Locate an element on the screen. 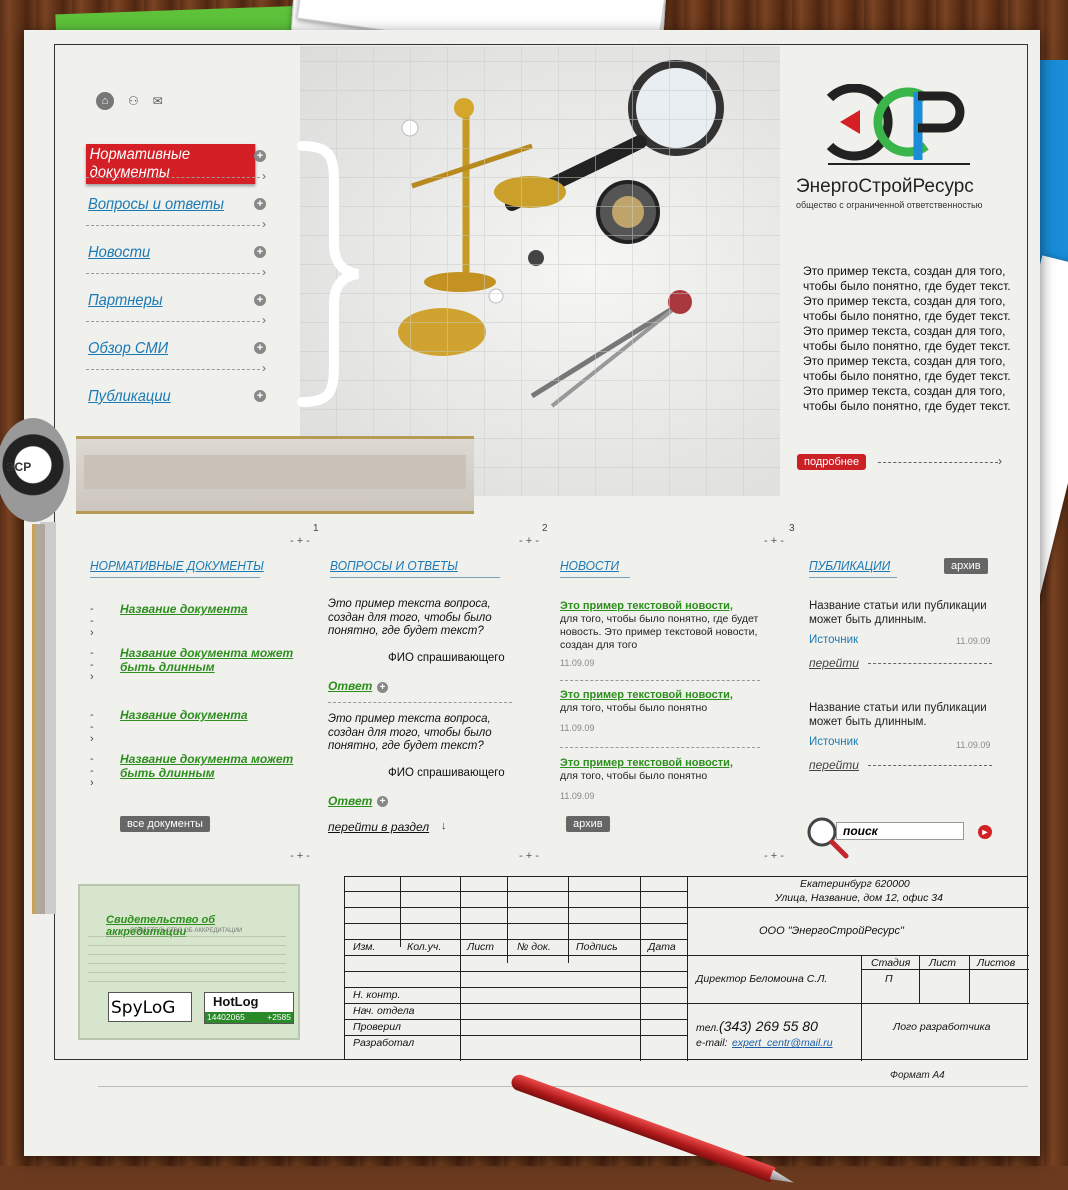 The height and width of the screenshot is (1190, 1068). hotlog-value: 14402065 is located at coordinates (226, 1017).